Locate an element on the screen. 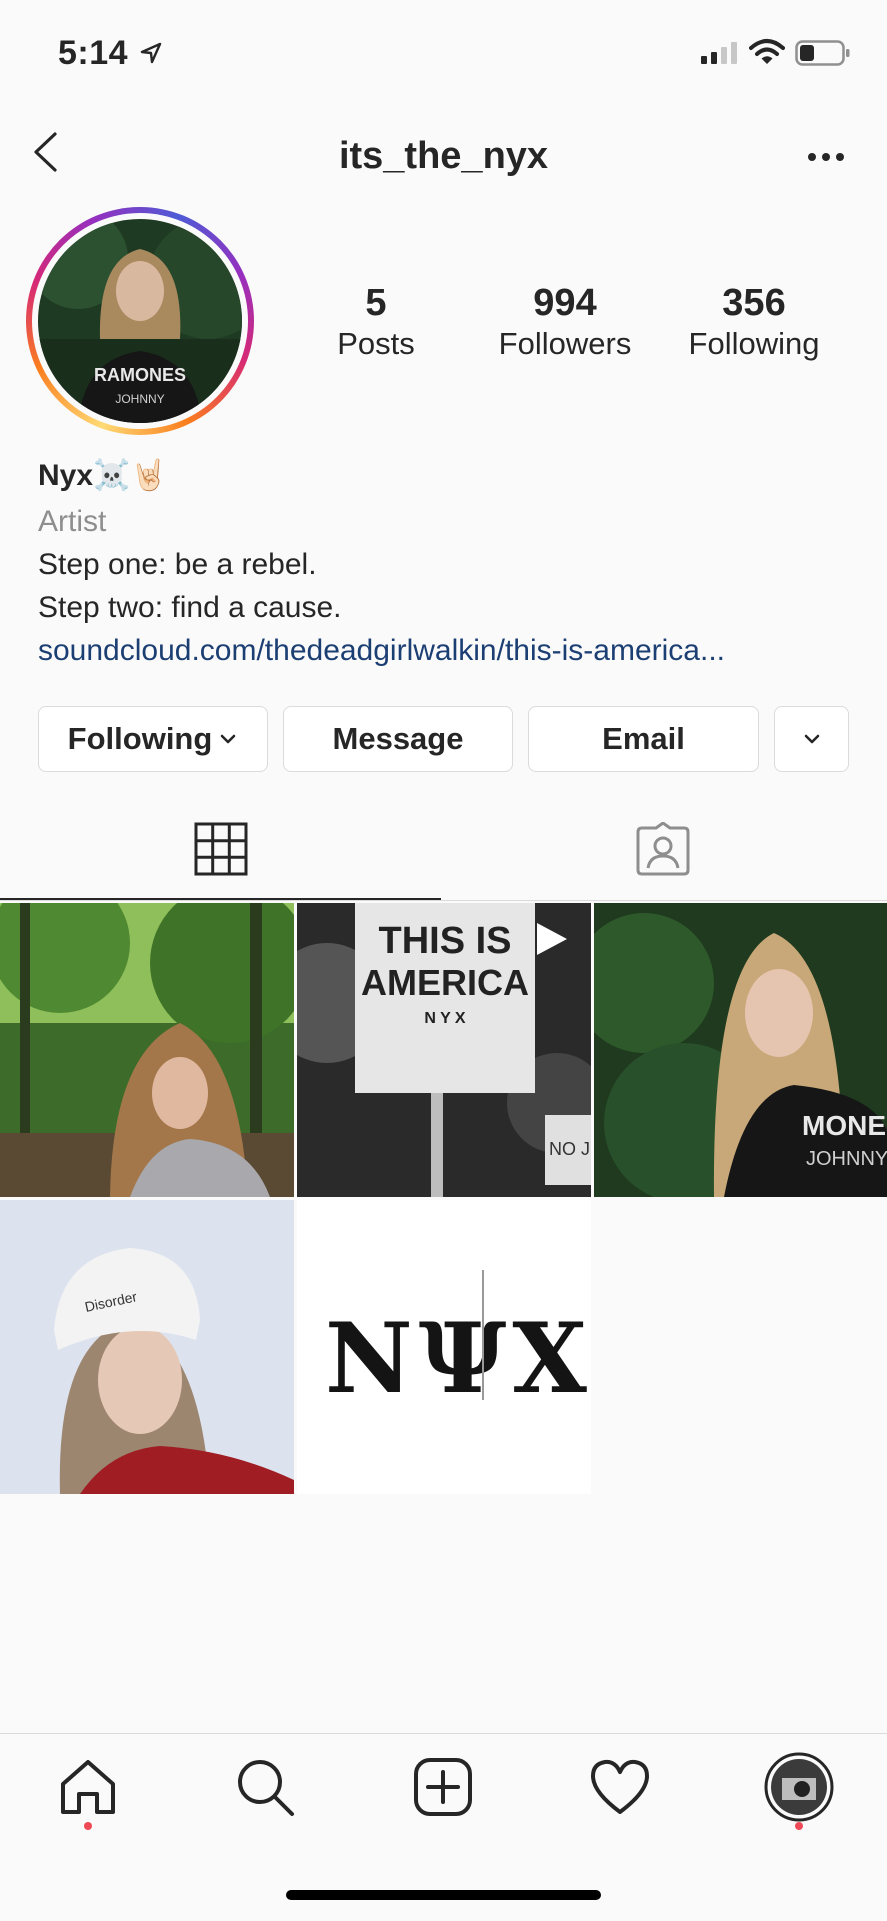 This screenshot has width=887, height=1921. wifi-icon is located at coordinates (767, 51).